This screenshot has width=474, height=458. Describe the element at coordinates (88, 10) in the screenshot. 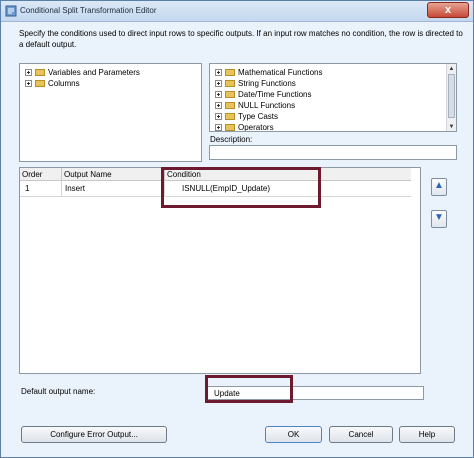

I see `window-title: Conditional Split Transformation Editor` at that location.